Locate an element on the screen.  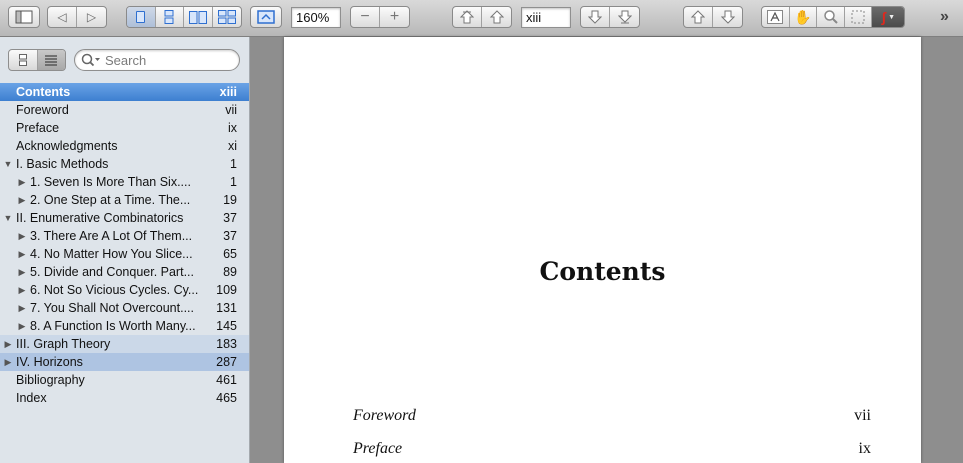
continuous-scroll-button is located at coordinates (170, 17).